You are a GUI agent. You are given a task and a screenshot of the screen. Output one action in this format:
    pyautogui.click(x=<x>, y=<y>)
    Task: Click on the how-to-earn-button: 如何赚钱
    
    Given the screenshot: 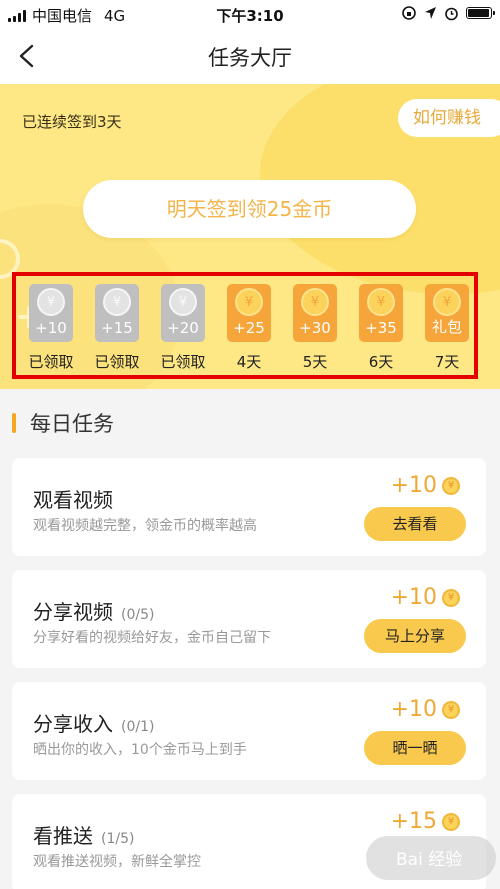 What is the action you would take?
    pyautogui.click(x=449, y=118)
    